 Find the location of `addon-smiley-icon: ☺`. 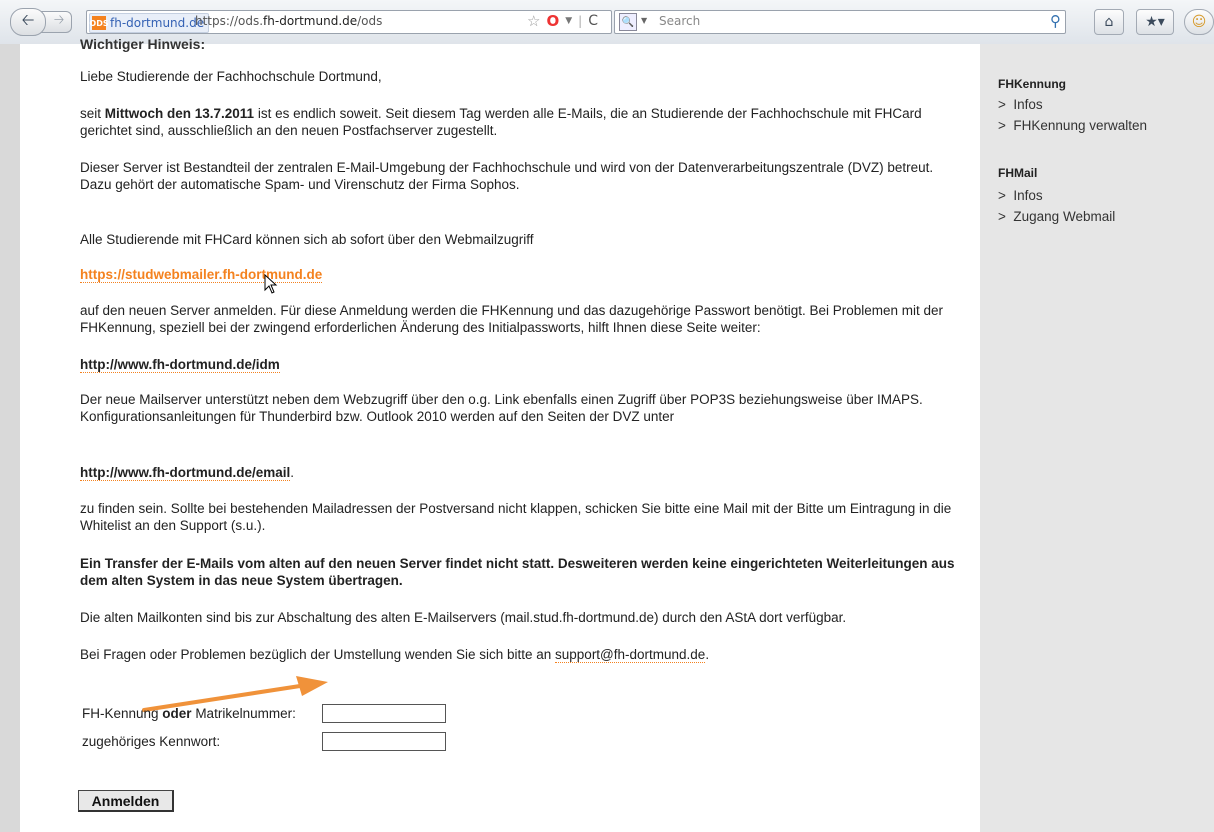

addon-smiley-icon: ☺ is located at coordinates (1199, 22).